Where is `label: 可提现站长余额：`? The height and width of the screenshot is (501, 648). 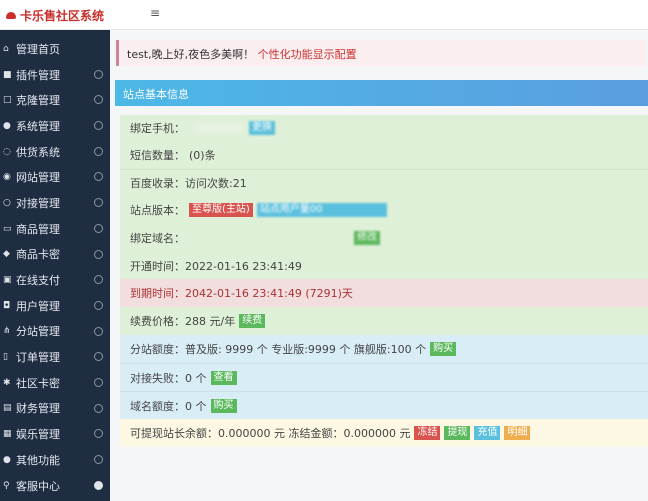
label: 可提现站长余额： is located at coordinates (174, 433).